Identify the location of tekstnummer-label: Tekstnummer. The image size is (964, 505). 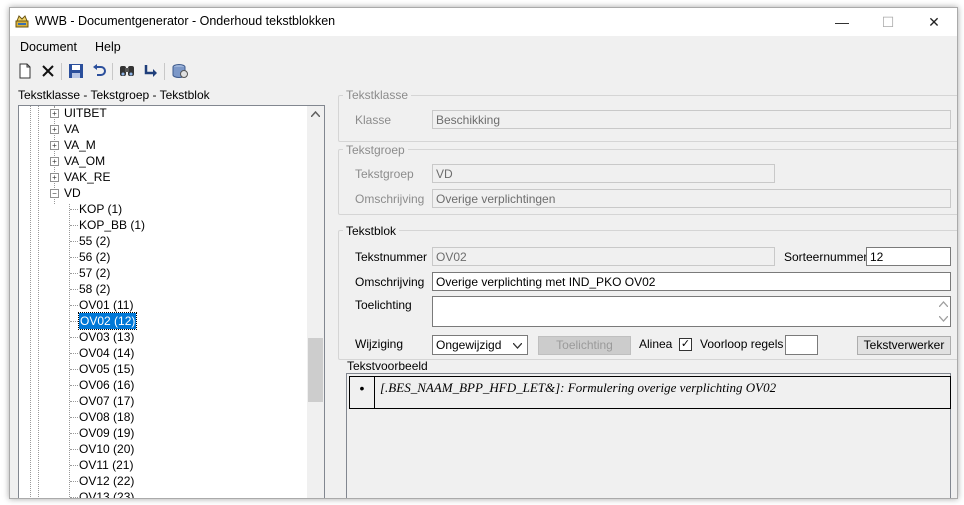
(391, 257).